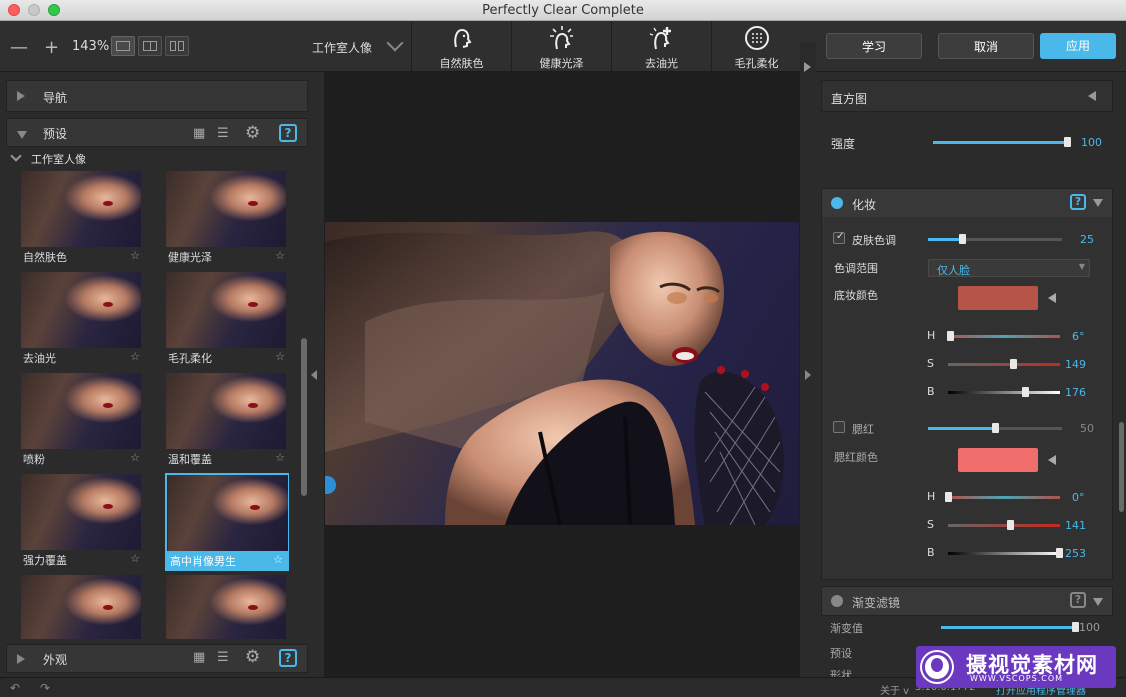  What do you see at coordinates (563, 10) in the screenshot?
I see `window-title: Perfectly Clear Complete` at bounding box center [563, 10].